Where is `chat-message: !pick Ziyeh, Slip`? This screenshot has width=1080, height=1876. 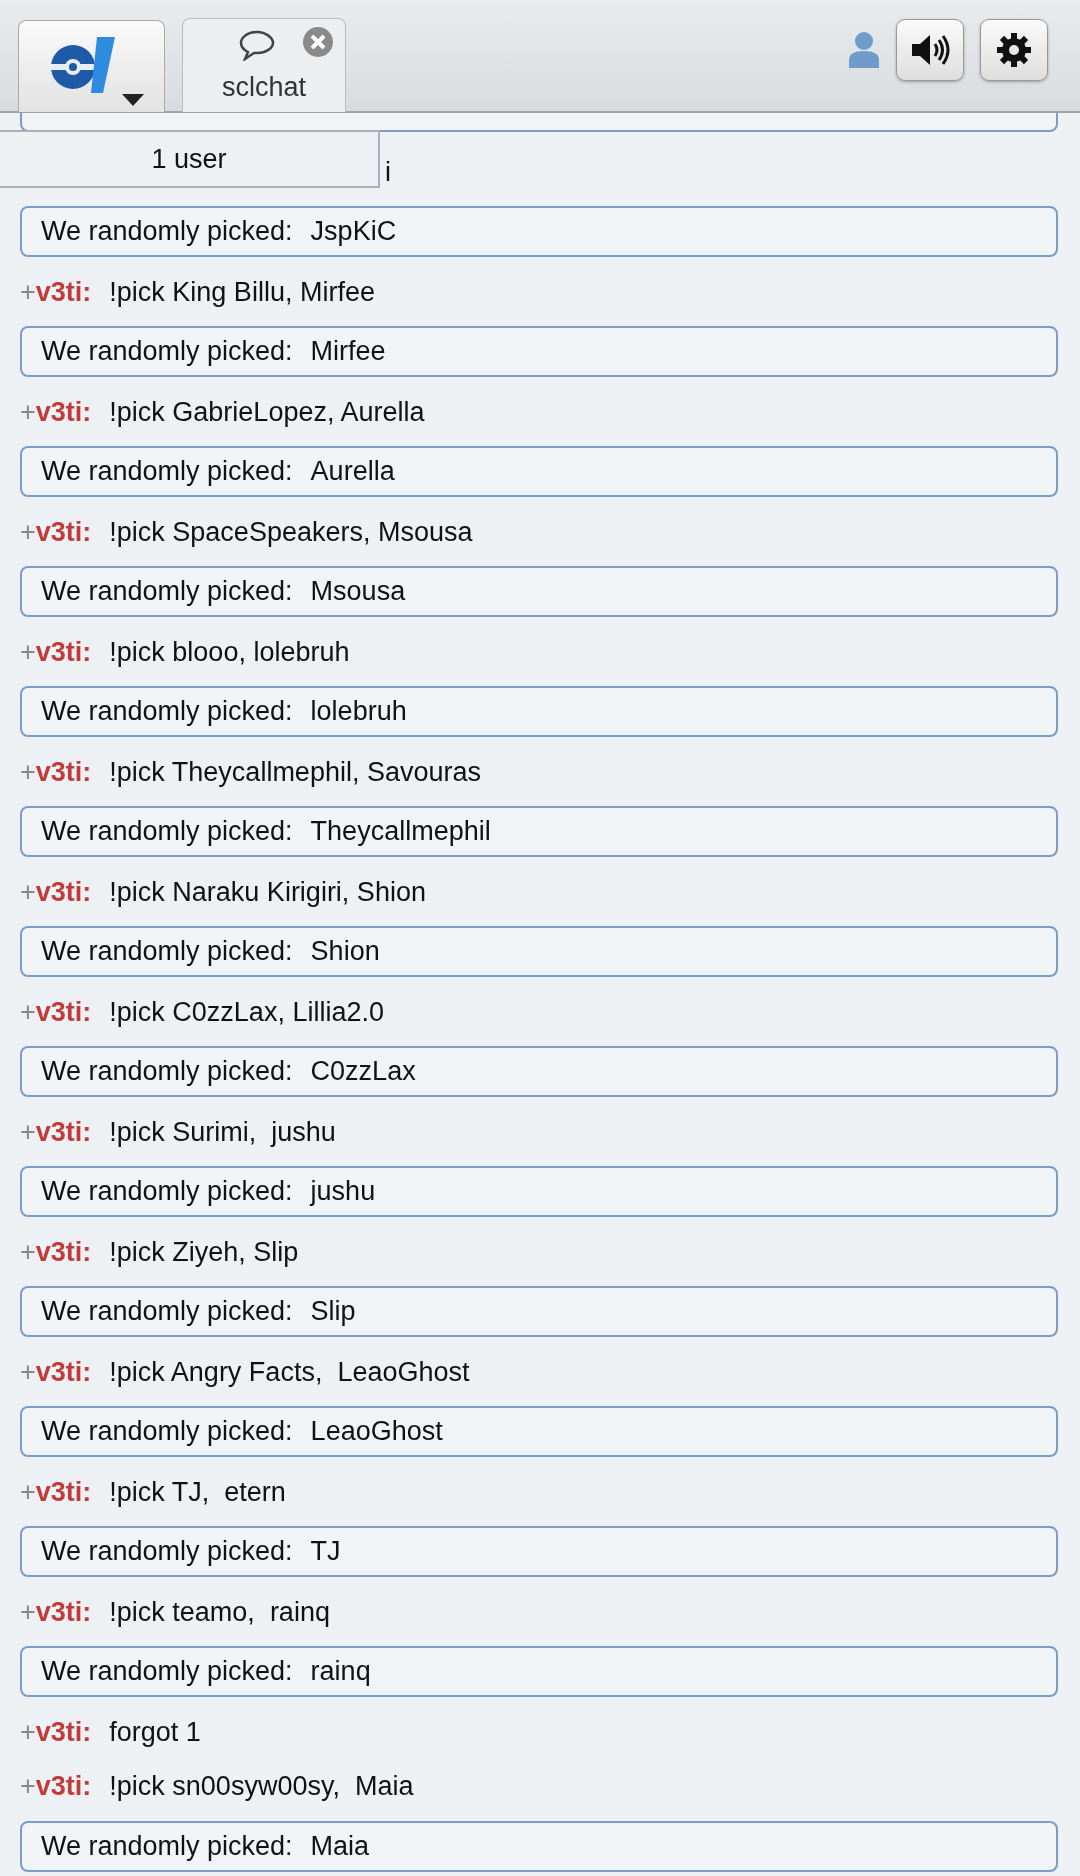
chat-message: !pick Ziyeh, Slip is located at coordinates (204, 1251).